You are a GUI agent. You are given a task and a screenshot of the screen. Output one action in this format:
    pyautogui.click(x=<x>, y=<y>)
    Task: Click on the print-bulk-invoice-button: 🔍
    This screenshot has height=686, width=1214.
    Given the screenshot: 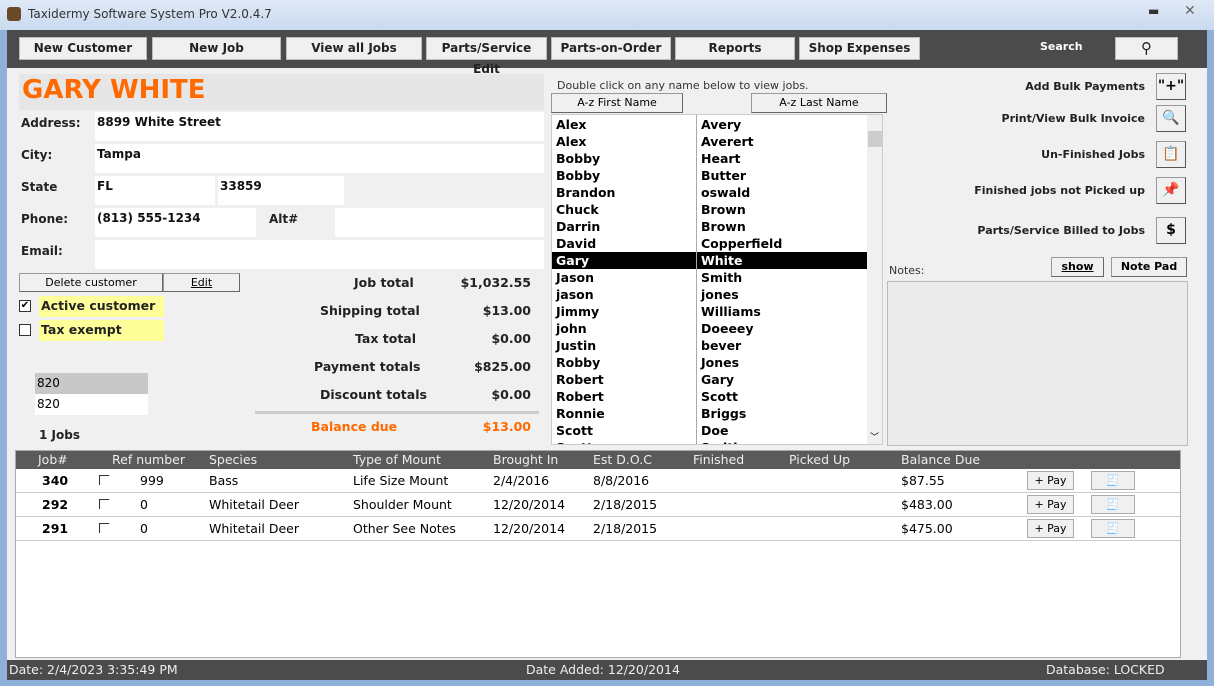 What is the action you would take?
    pyautogui.click(x=1171, y=118)
    